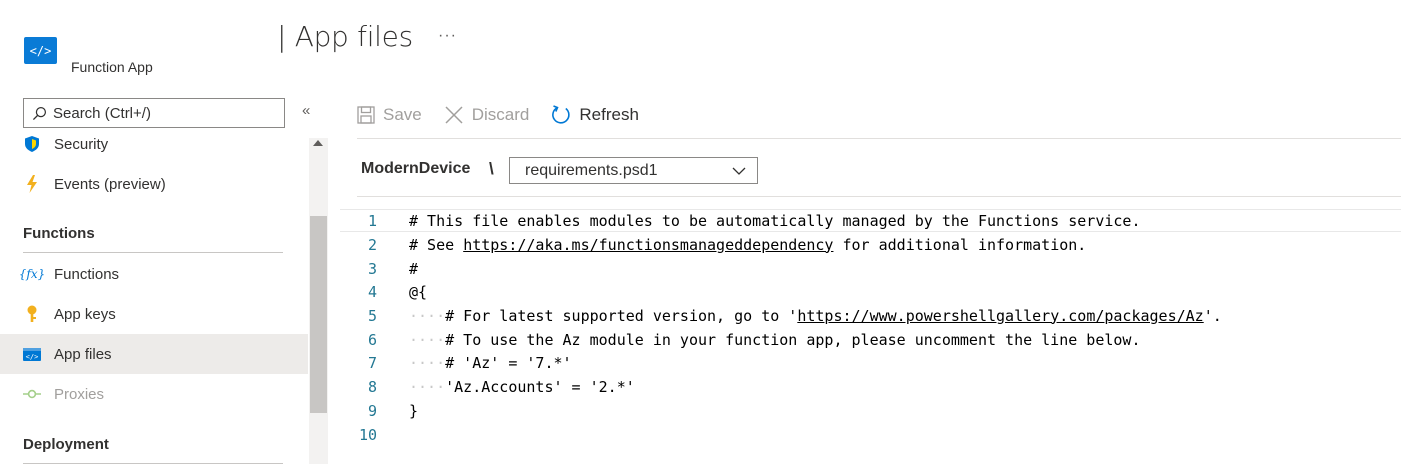  I want to click on file-dropdown-value: requirements.psd1, so click(591, 170).